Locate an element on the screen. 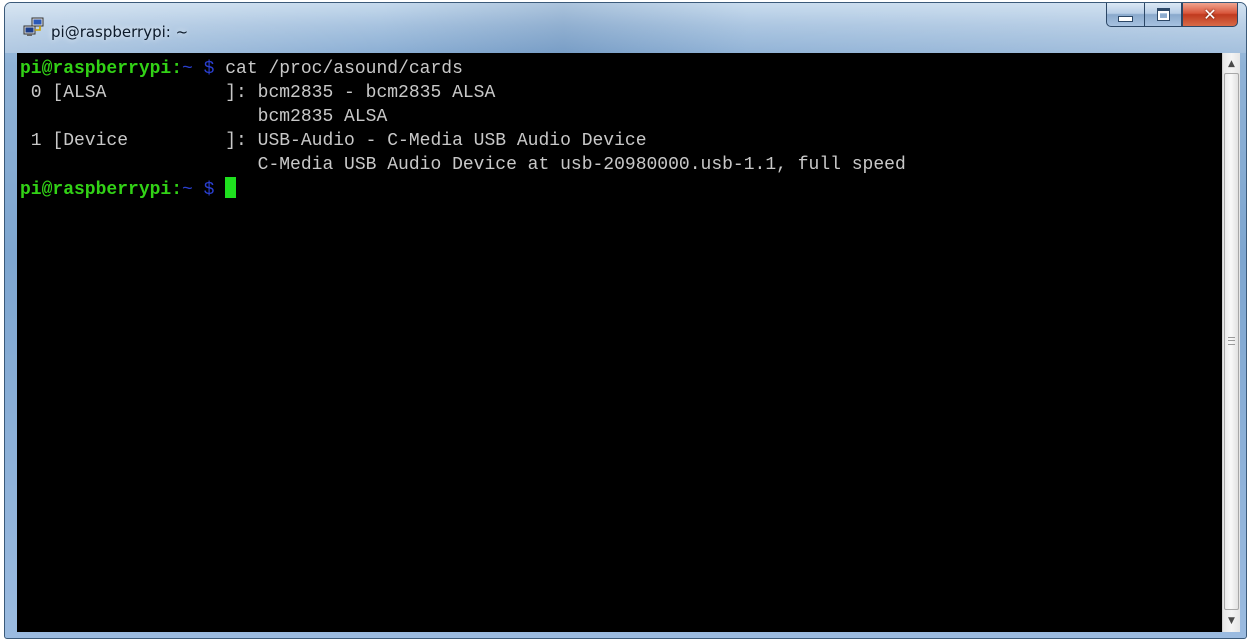 This screenshot has height=641, width=1249. window-bottom-border is located at coordinates (625, 635).